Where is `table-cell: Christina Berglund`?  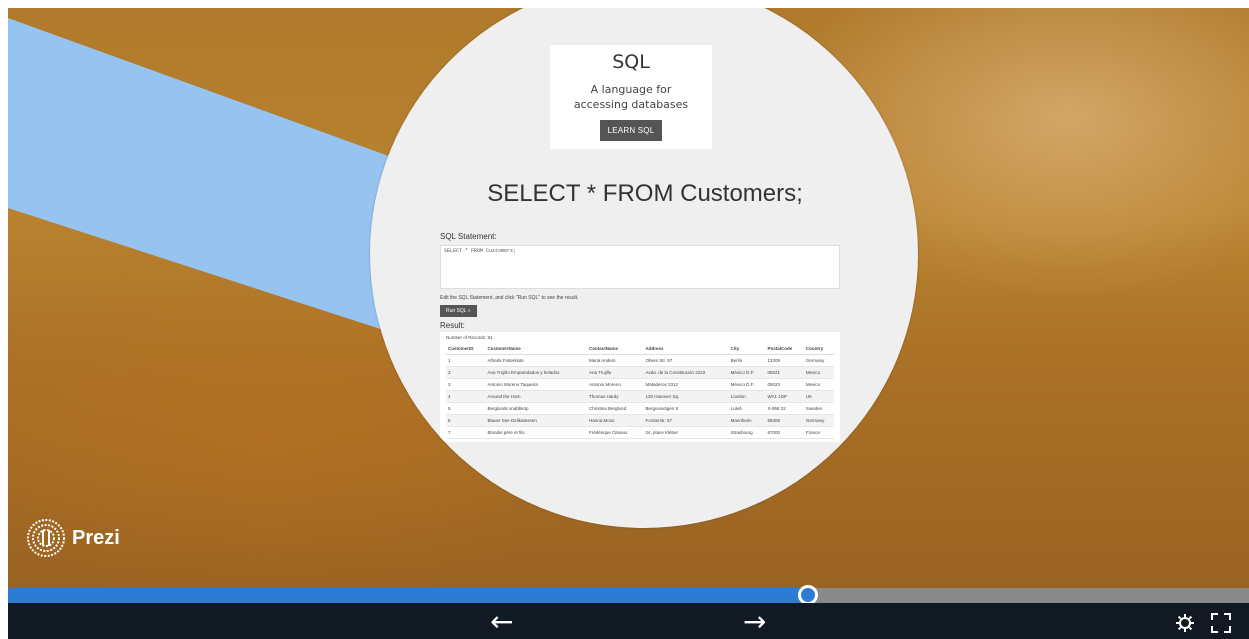
table-cell: Christina Berglund is located at coordinates (615, 408).